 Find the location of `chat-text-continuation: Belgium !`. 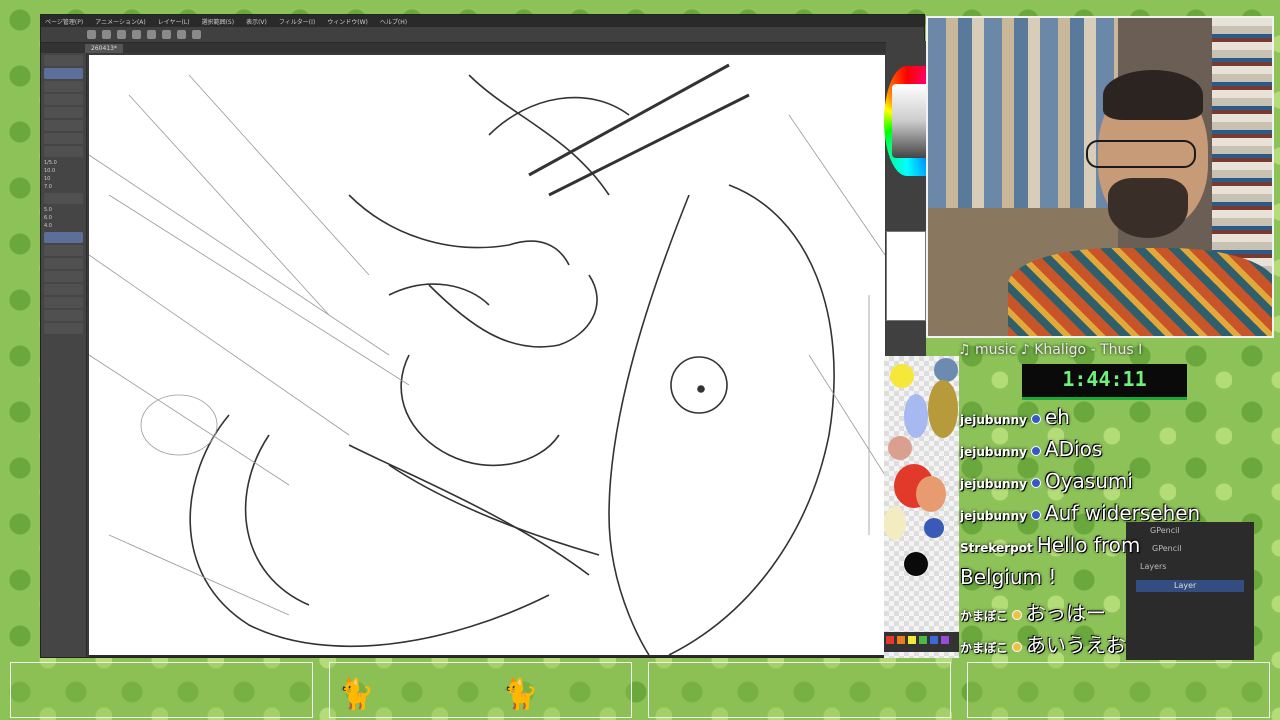

chat-text-continuation: Belgium ! is located at coordinates (1008, 577).